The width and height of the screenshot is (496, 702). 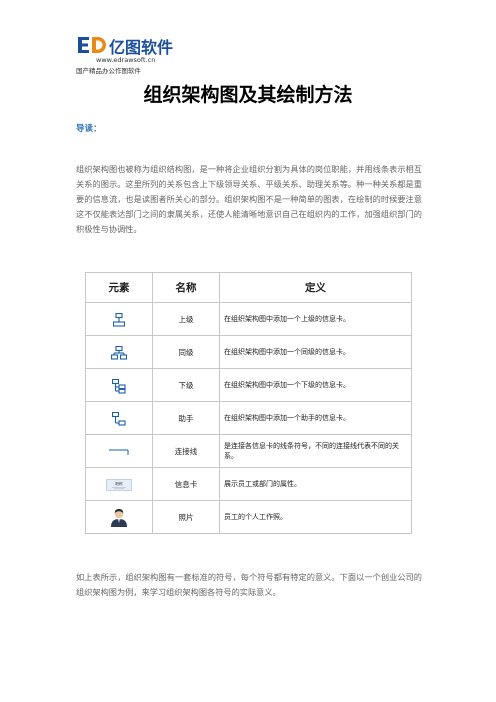 I want to click on subordinate-icon, so click(x=119, y=386).